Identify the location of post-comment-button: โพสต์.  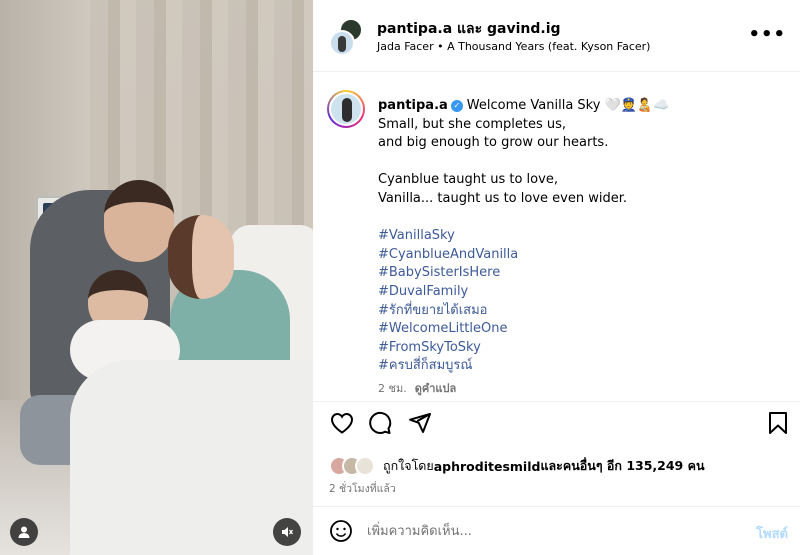
(772, 533).